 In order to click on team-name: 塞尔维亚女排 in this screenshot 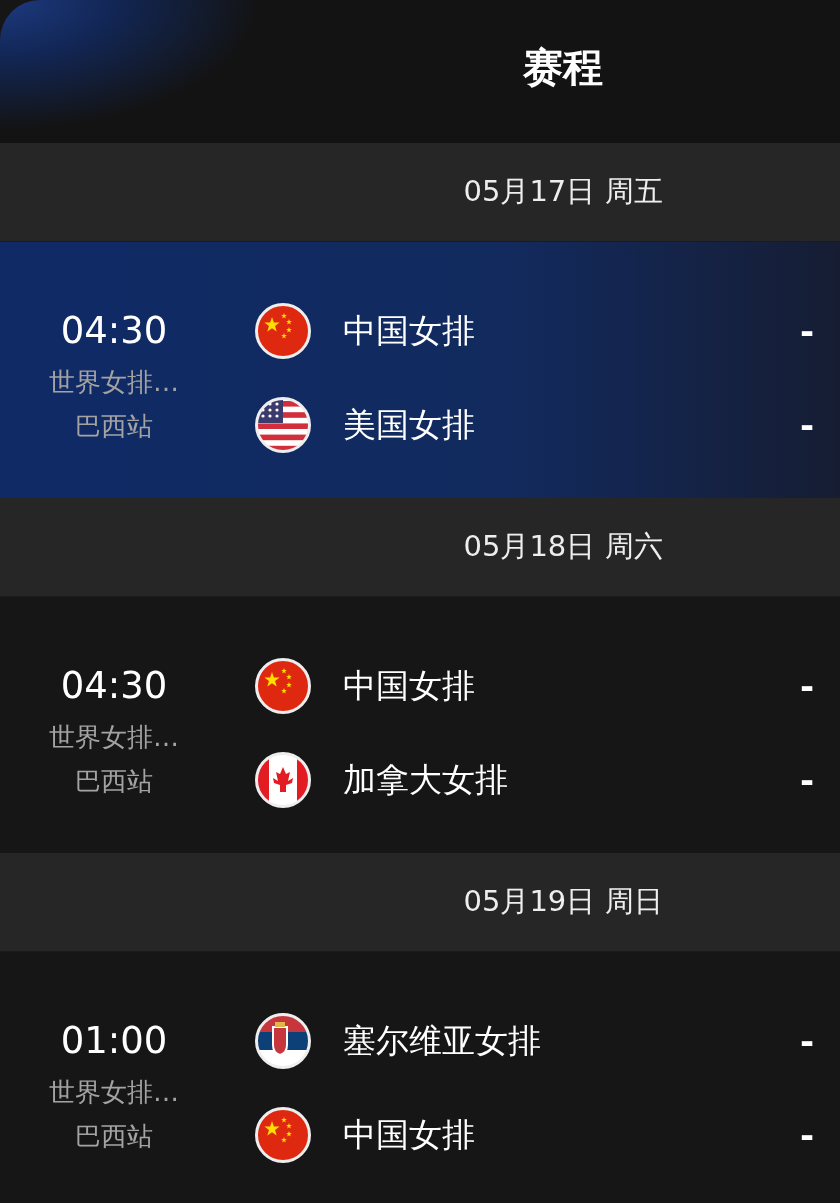, I will do `click(442, 1040)`.